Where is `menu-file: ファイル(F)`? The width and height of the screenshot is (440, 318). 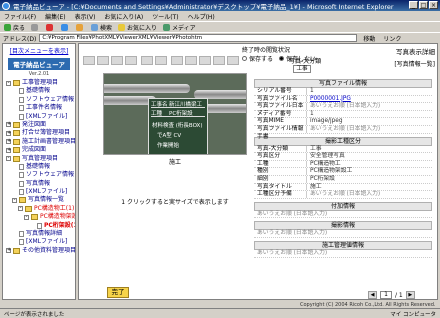 menu-file: ファイル(F) is located at coordinates (20, 16).